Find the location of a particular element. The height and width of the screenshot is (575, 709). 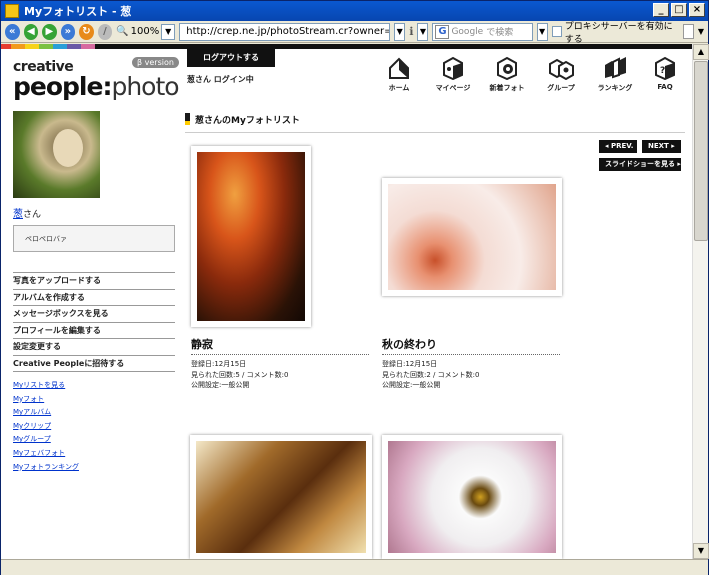

close-button: × is located at coordinates (697, 10).